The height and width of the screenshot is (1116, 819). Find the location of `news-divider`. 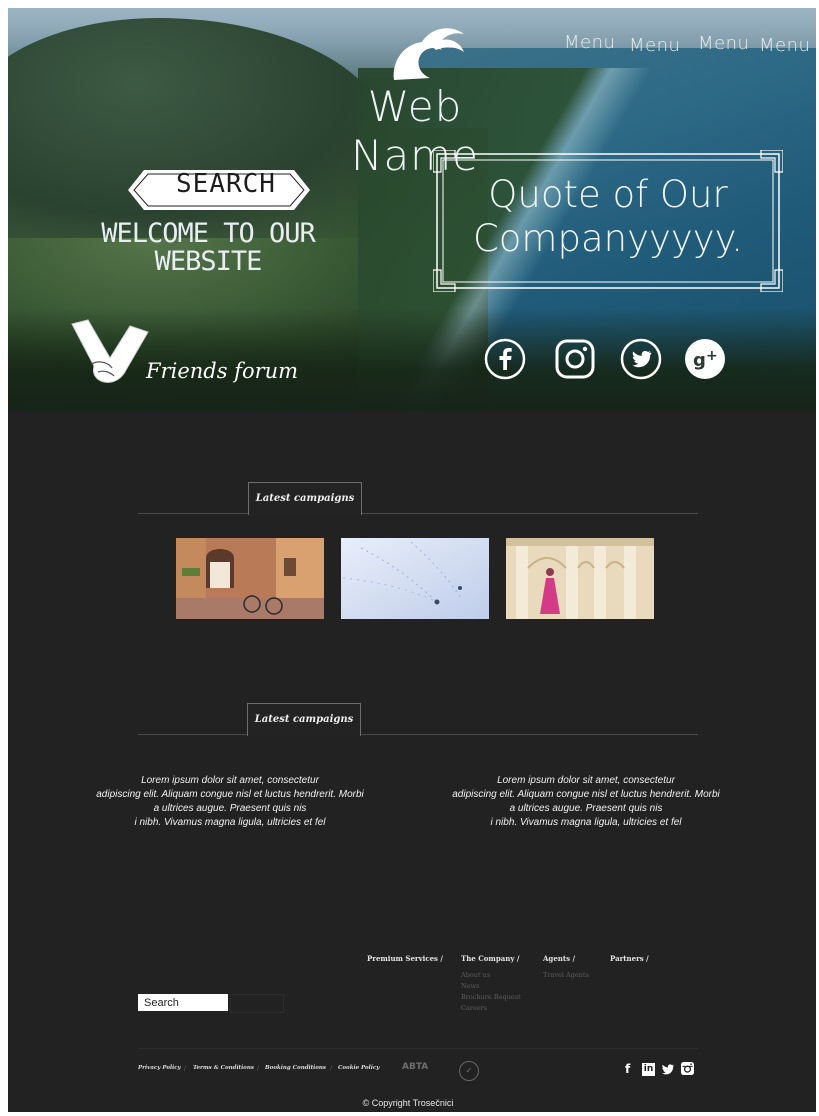

news-divider is located at coordinates (418, 734).